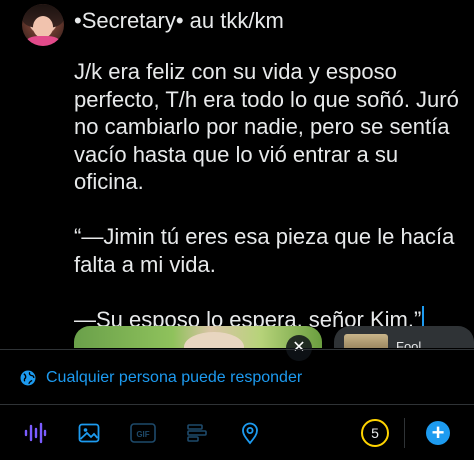 This screenshot has width=474, height=460. I want to click on reply-setting-button: Cualquier persona puede responder, so click(160, 378).